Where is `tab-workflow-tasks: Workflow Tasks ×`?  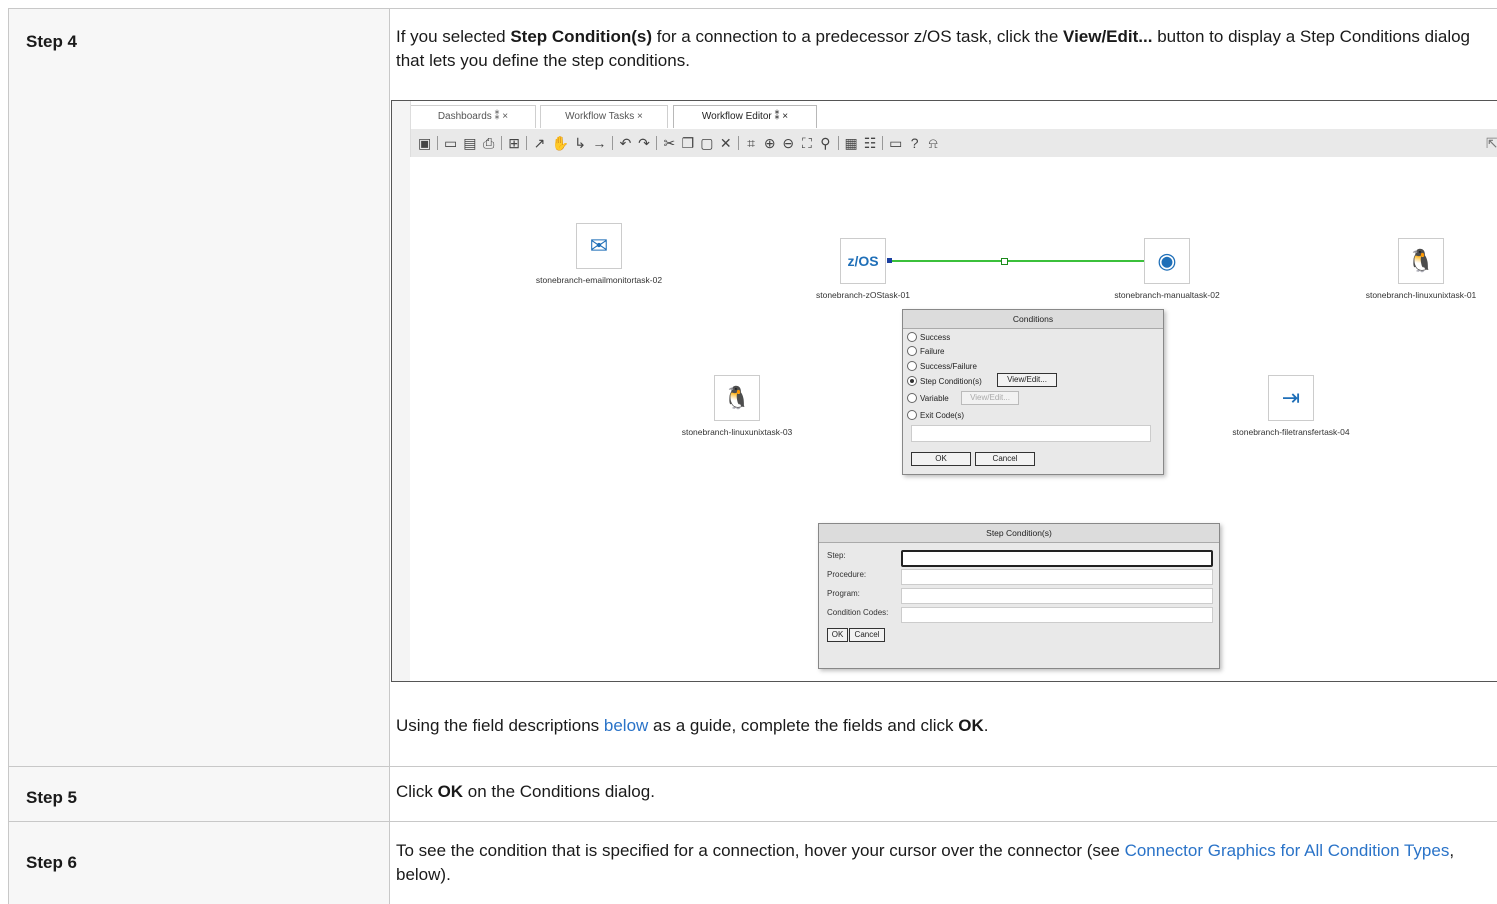
tab-workflow-tasks: Workflow Tasks × is located at coordinates (604, 116).